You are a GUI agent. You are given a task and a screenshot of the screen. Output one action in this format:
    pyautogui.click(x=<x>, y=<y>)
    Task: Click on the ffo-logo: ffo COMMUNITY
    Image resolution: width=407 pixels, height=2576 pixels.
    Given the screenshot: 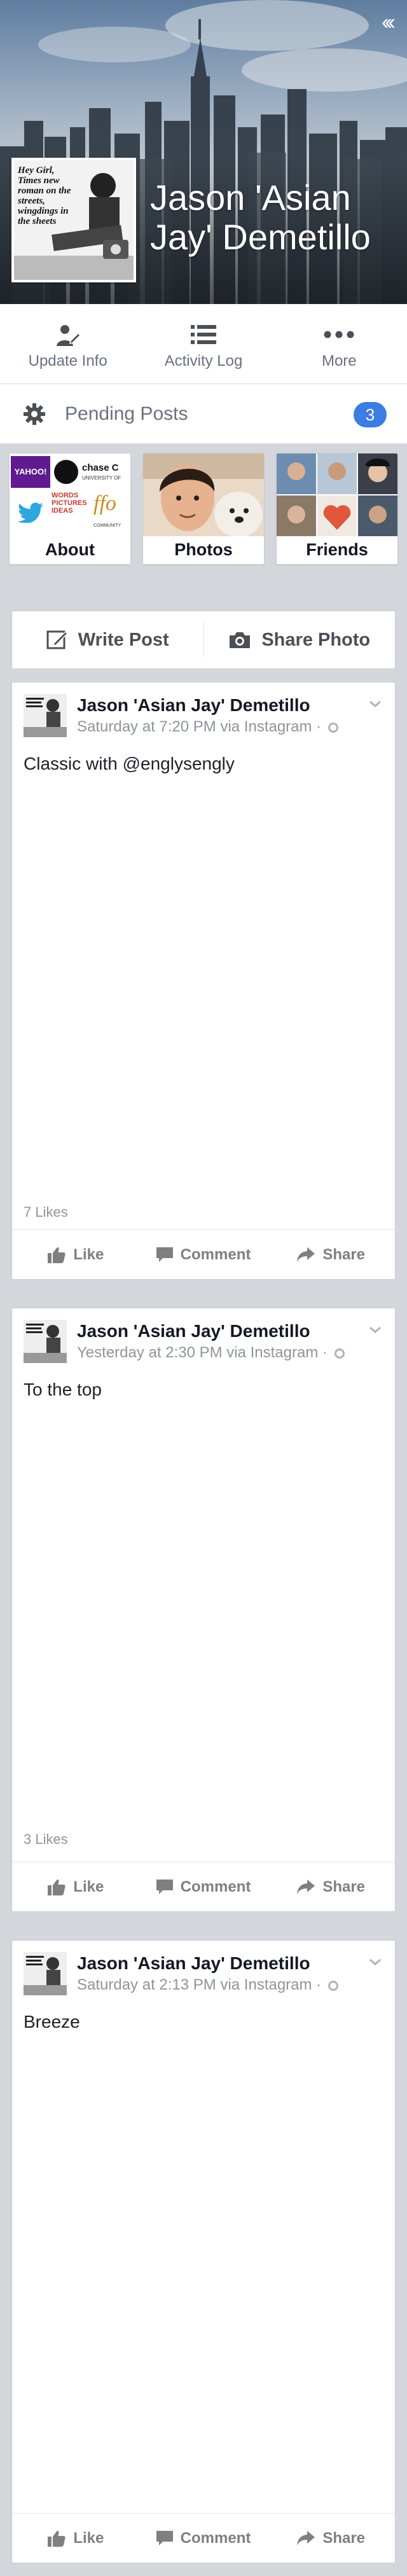 What is the action you would take?
    pyautogui.click(x=111, y=513)
    